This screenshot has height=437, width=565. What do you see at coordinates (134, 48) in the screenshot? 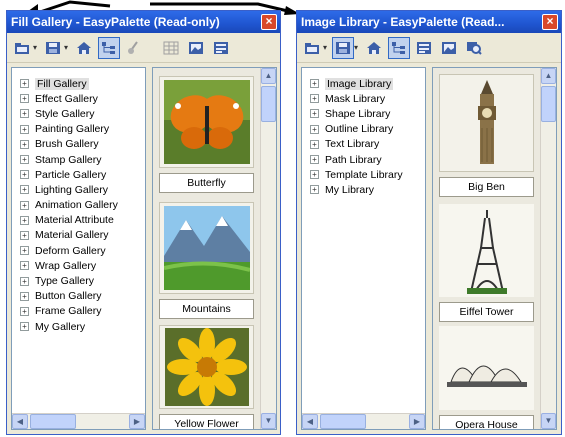
I see `brush-button` at bounding box center [134, 48].